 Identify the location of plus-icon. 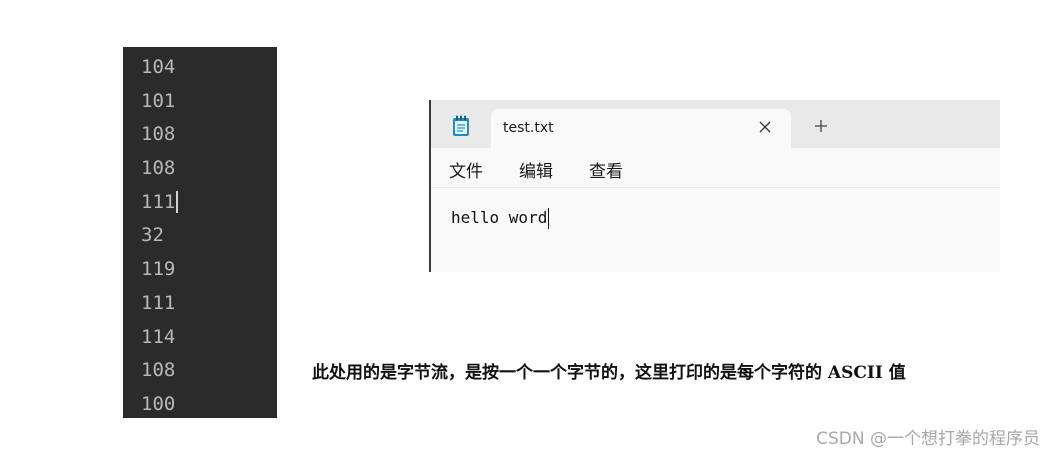
(821, 126).